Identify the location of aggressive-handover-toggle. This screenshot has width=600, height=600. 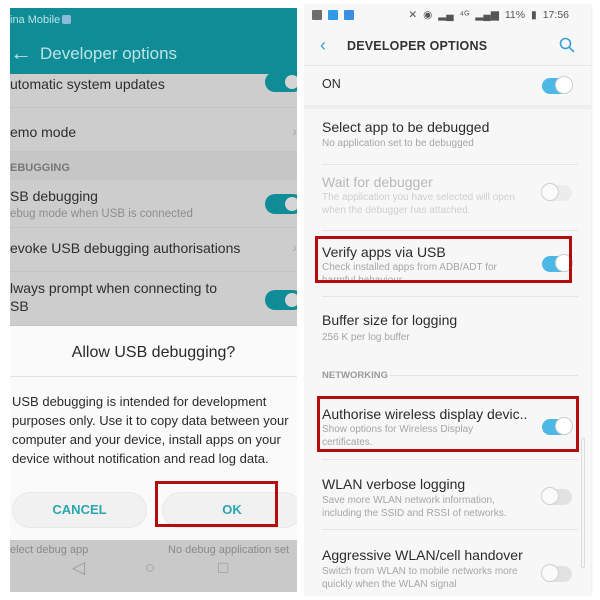
(556, 573).